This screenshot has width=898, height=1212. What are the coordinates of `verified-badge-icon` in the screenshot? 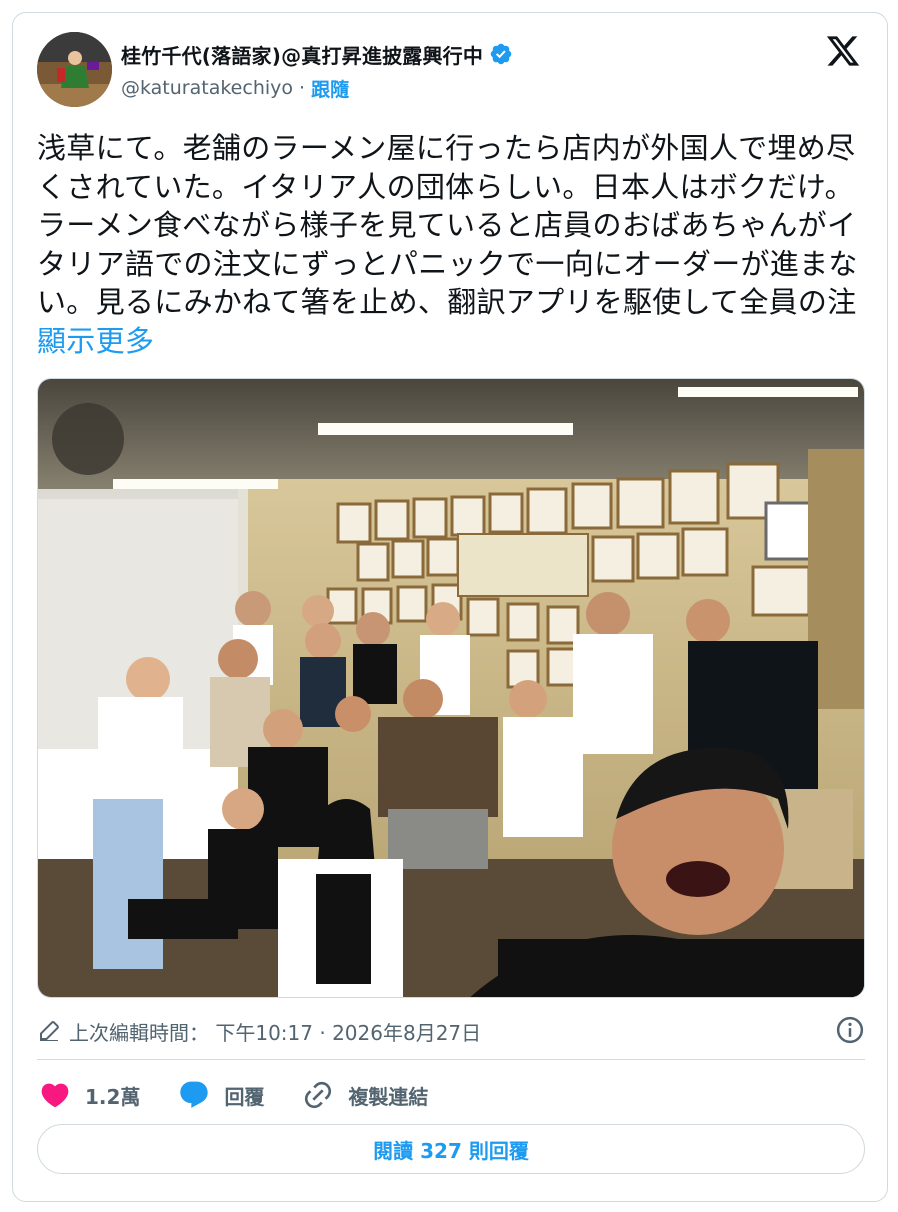 It's located at (501, 54).